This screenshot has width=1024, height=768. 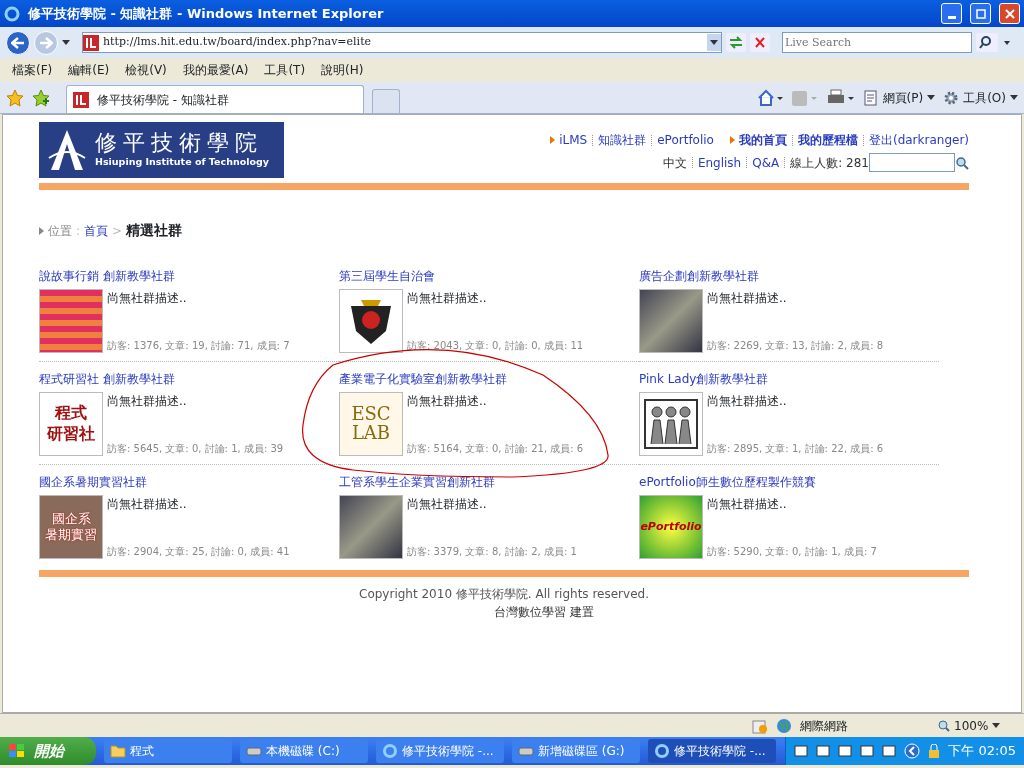 I want to click on refresh-icon, so click(x=736, y=42).